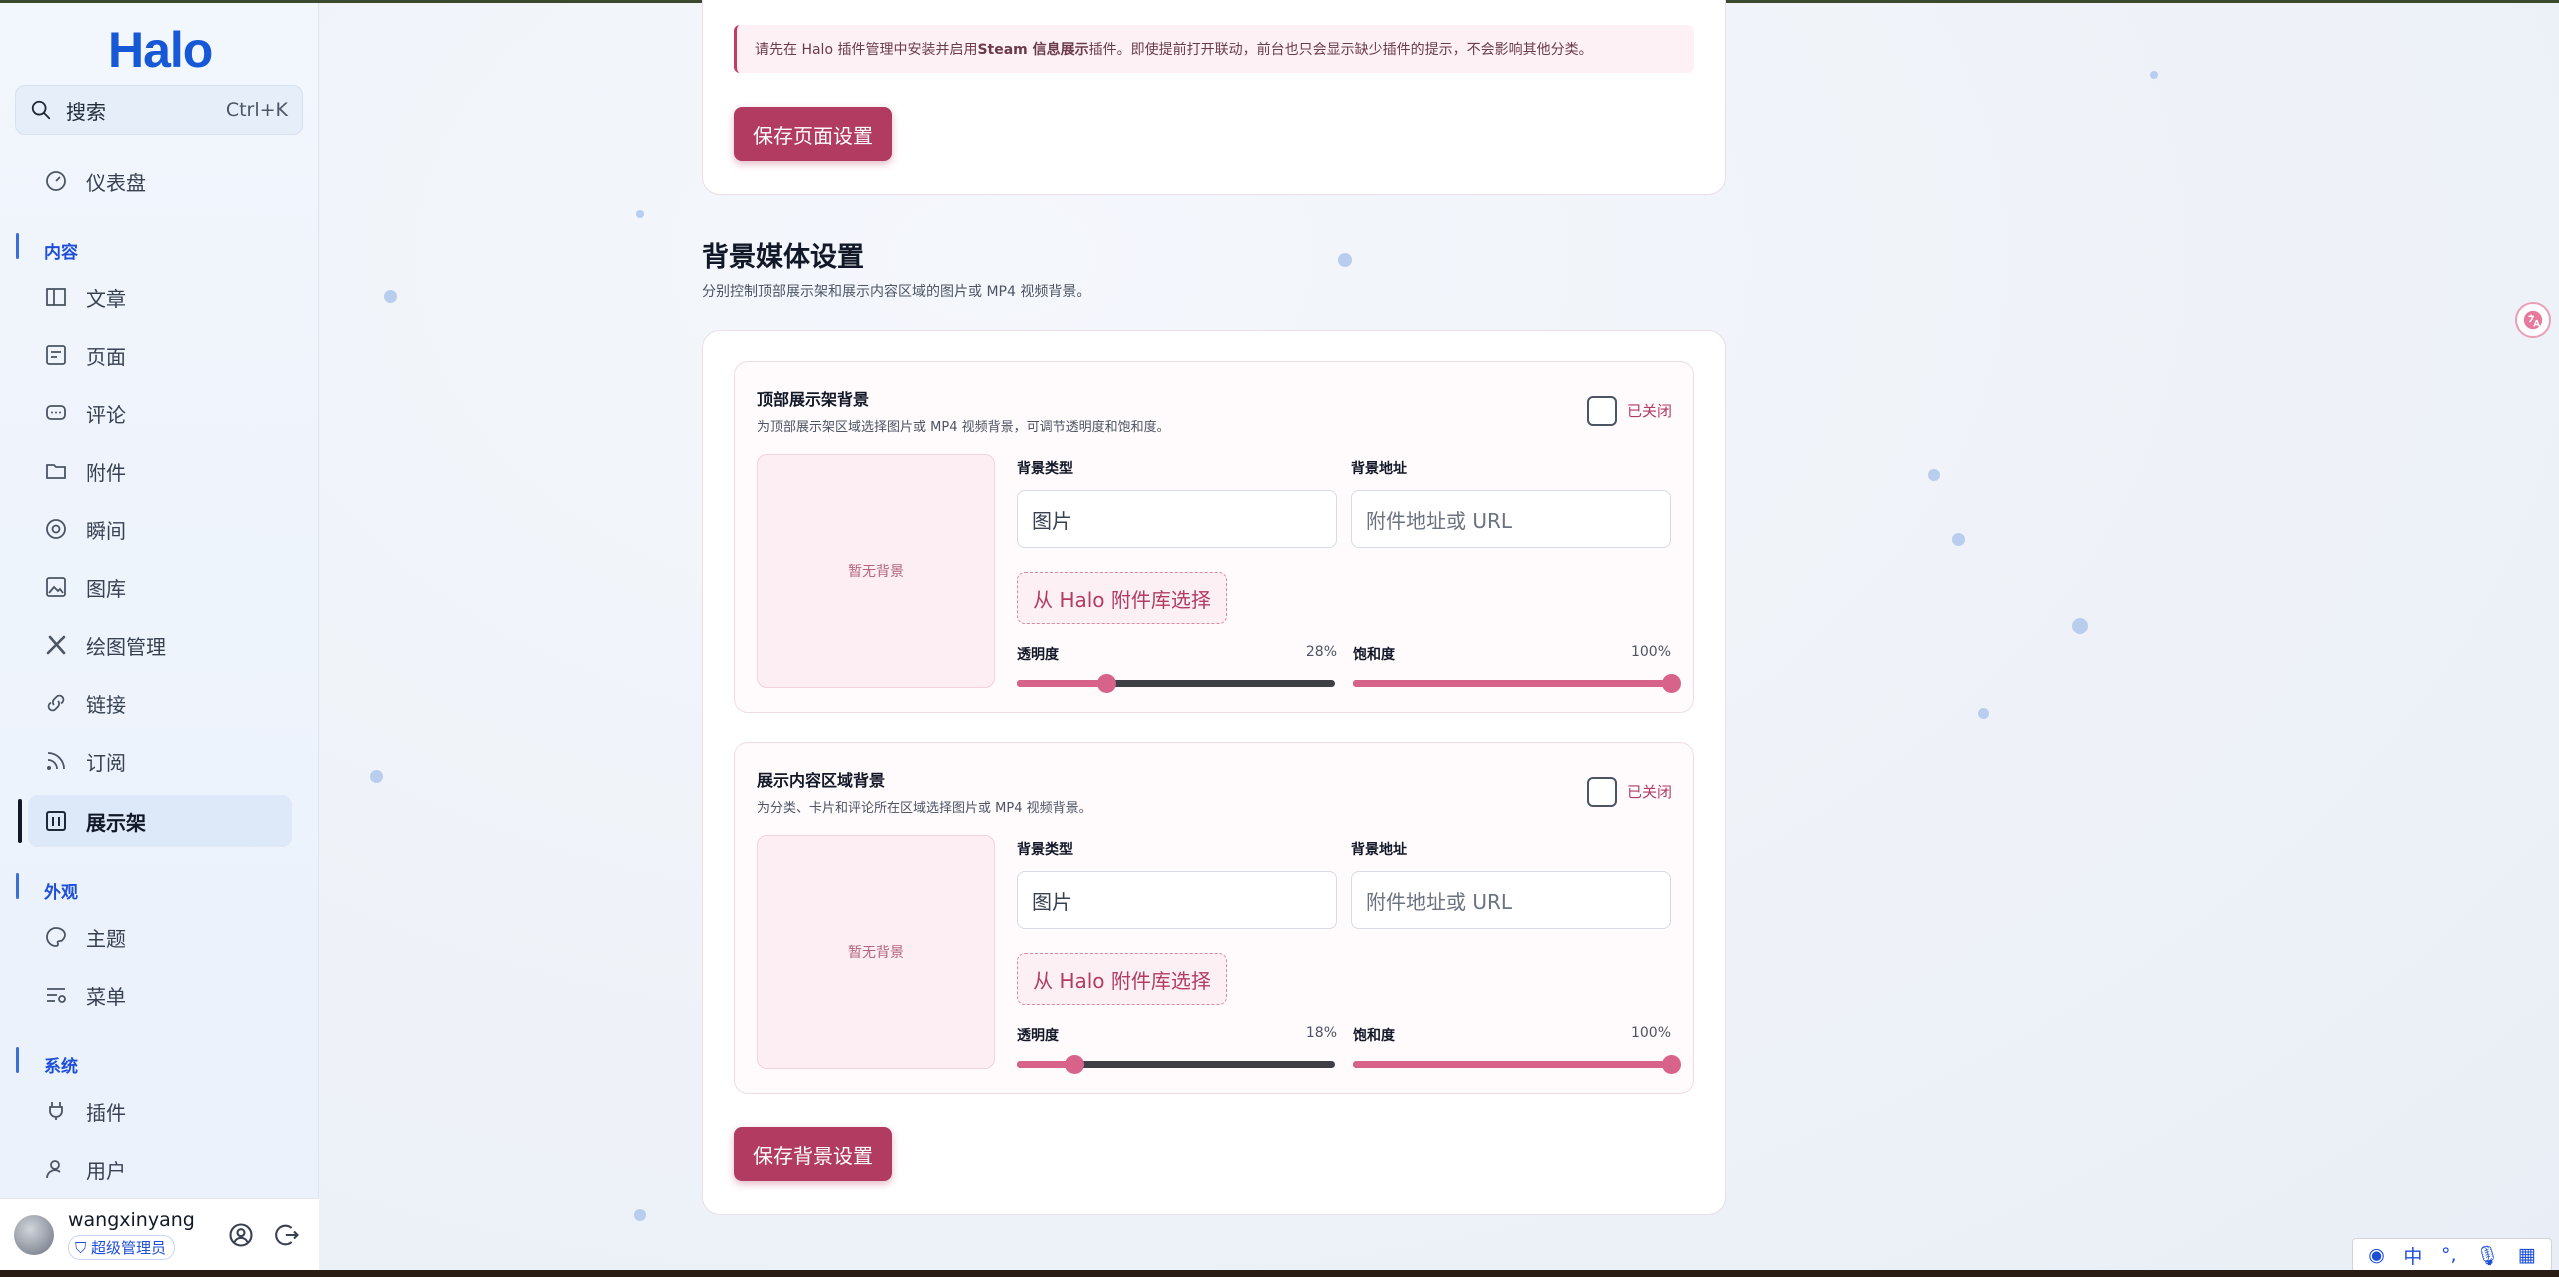 The height and width of the screenshot is (1277, 2559). I want to click on shield-icon: ⛉, so click(83, 1248).